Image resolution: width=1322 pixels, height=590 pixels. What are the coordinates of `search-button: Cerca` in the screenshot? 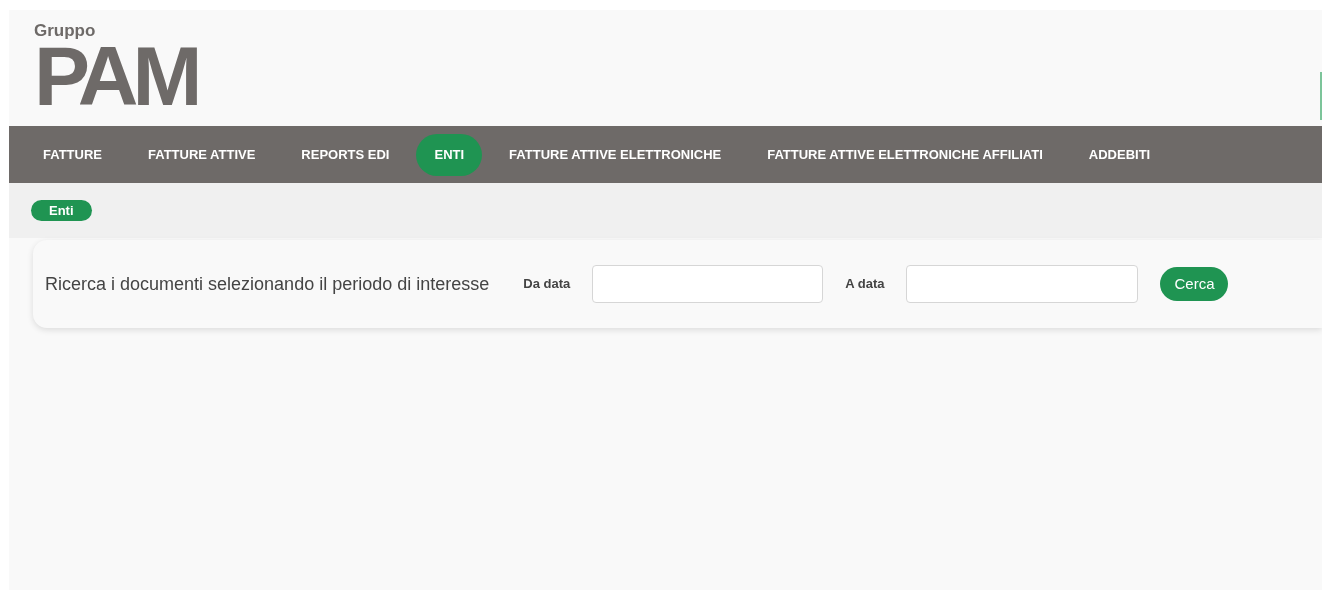 It's located at (1194, 284).